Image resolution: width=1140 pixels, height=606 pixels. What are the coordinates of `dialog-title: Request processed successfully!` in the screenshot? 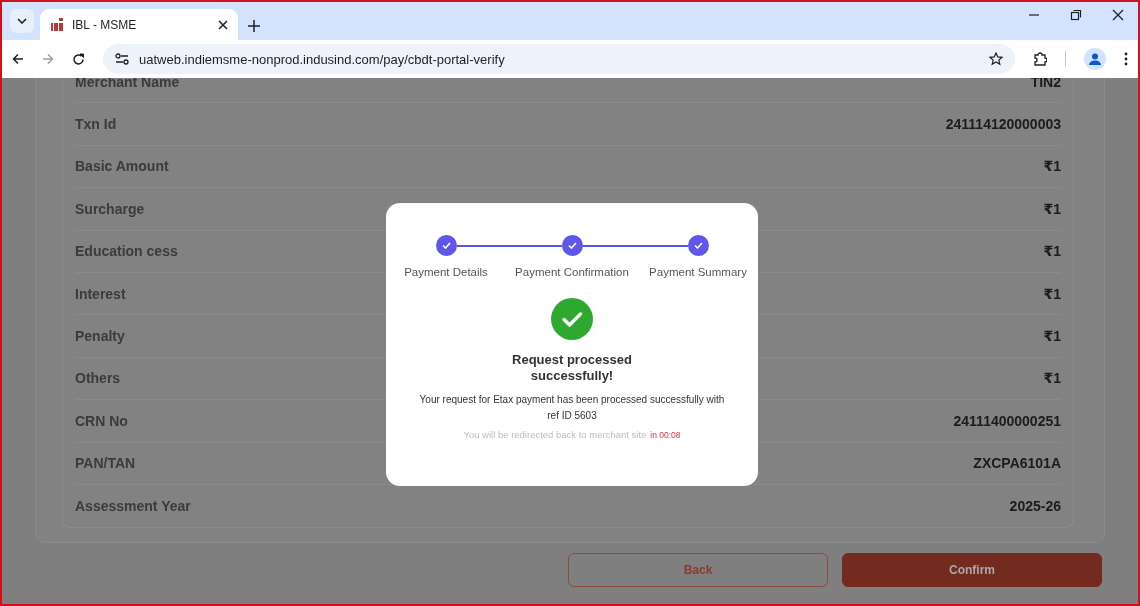 It's located at (572, 368).